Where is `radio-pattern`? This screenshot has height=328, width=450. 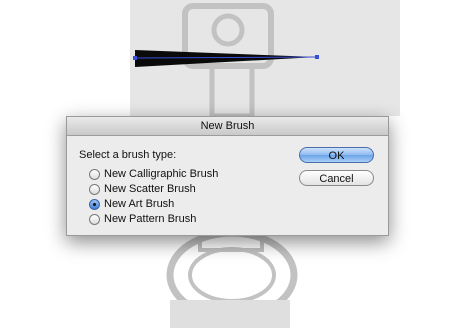
radio-pattern is located at coordinates (94, 219).